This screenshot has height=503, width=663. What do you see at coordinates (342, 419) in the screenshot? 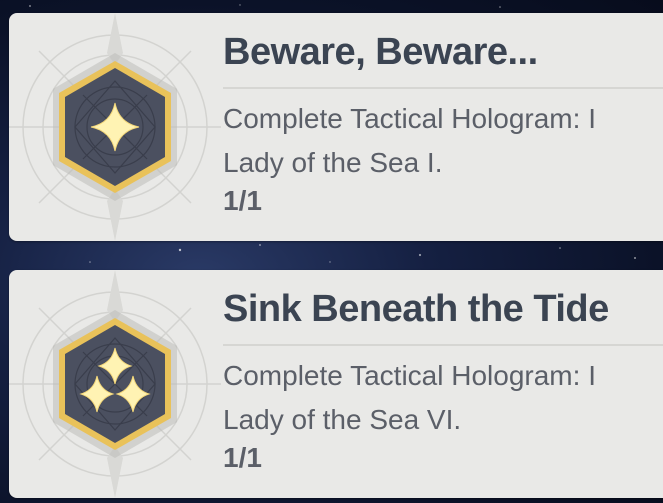
I see `description-line: Lady of the Sea VI.` at bounding box center [342, 419].